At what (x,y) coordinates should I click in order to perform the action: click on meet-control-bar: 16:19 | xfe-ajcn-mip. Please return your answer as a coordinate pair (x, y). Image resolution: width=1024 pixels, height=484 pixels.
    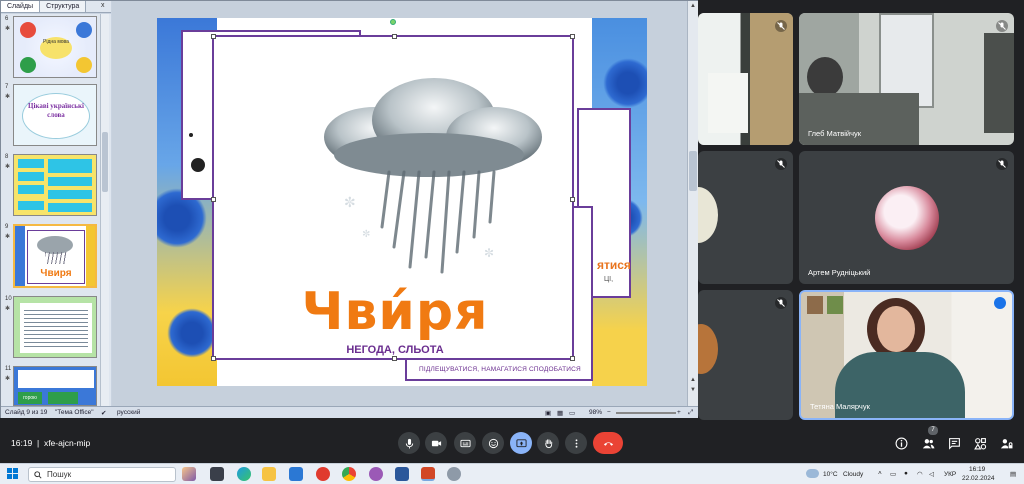
    Looking at the image, I should click on (512, 444).